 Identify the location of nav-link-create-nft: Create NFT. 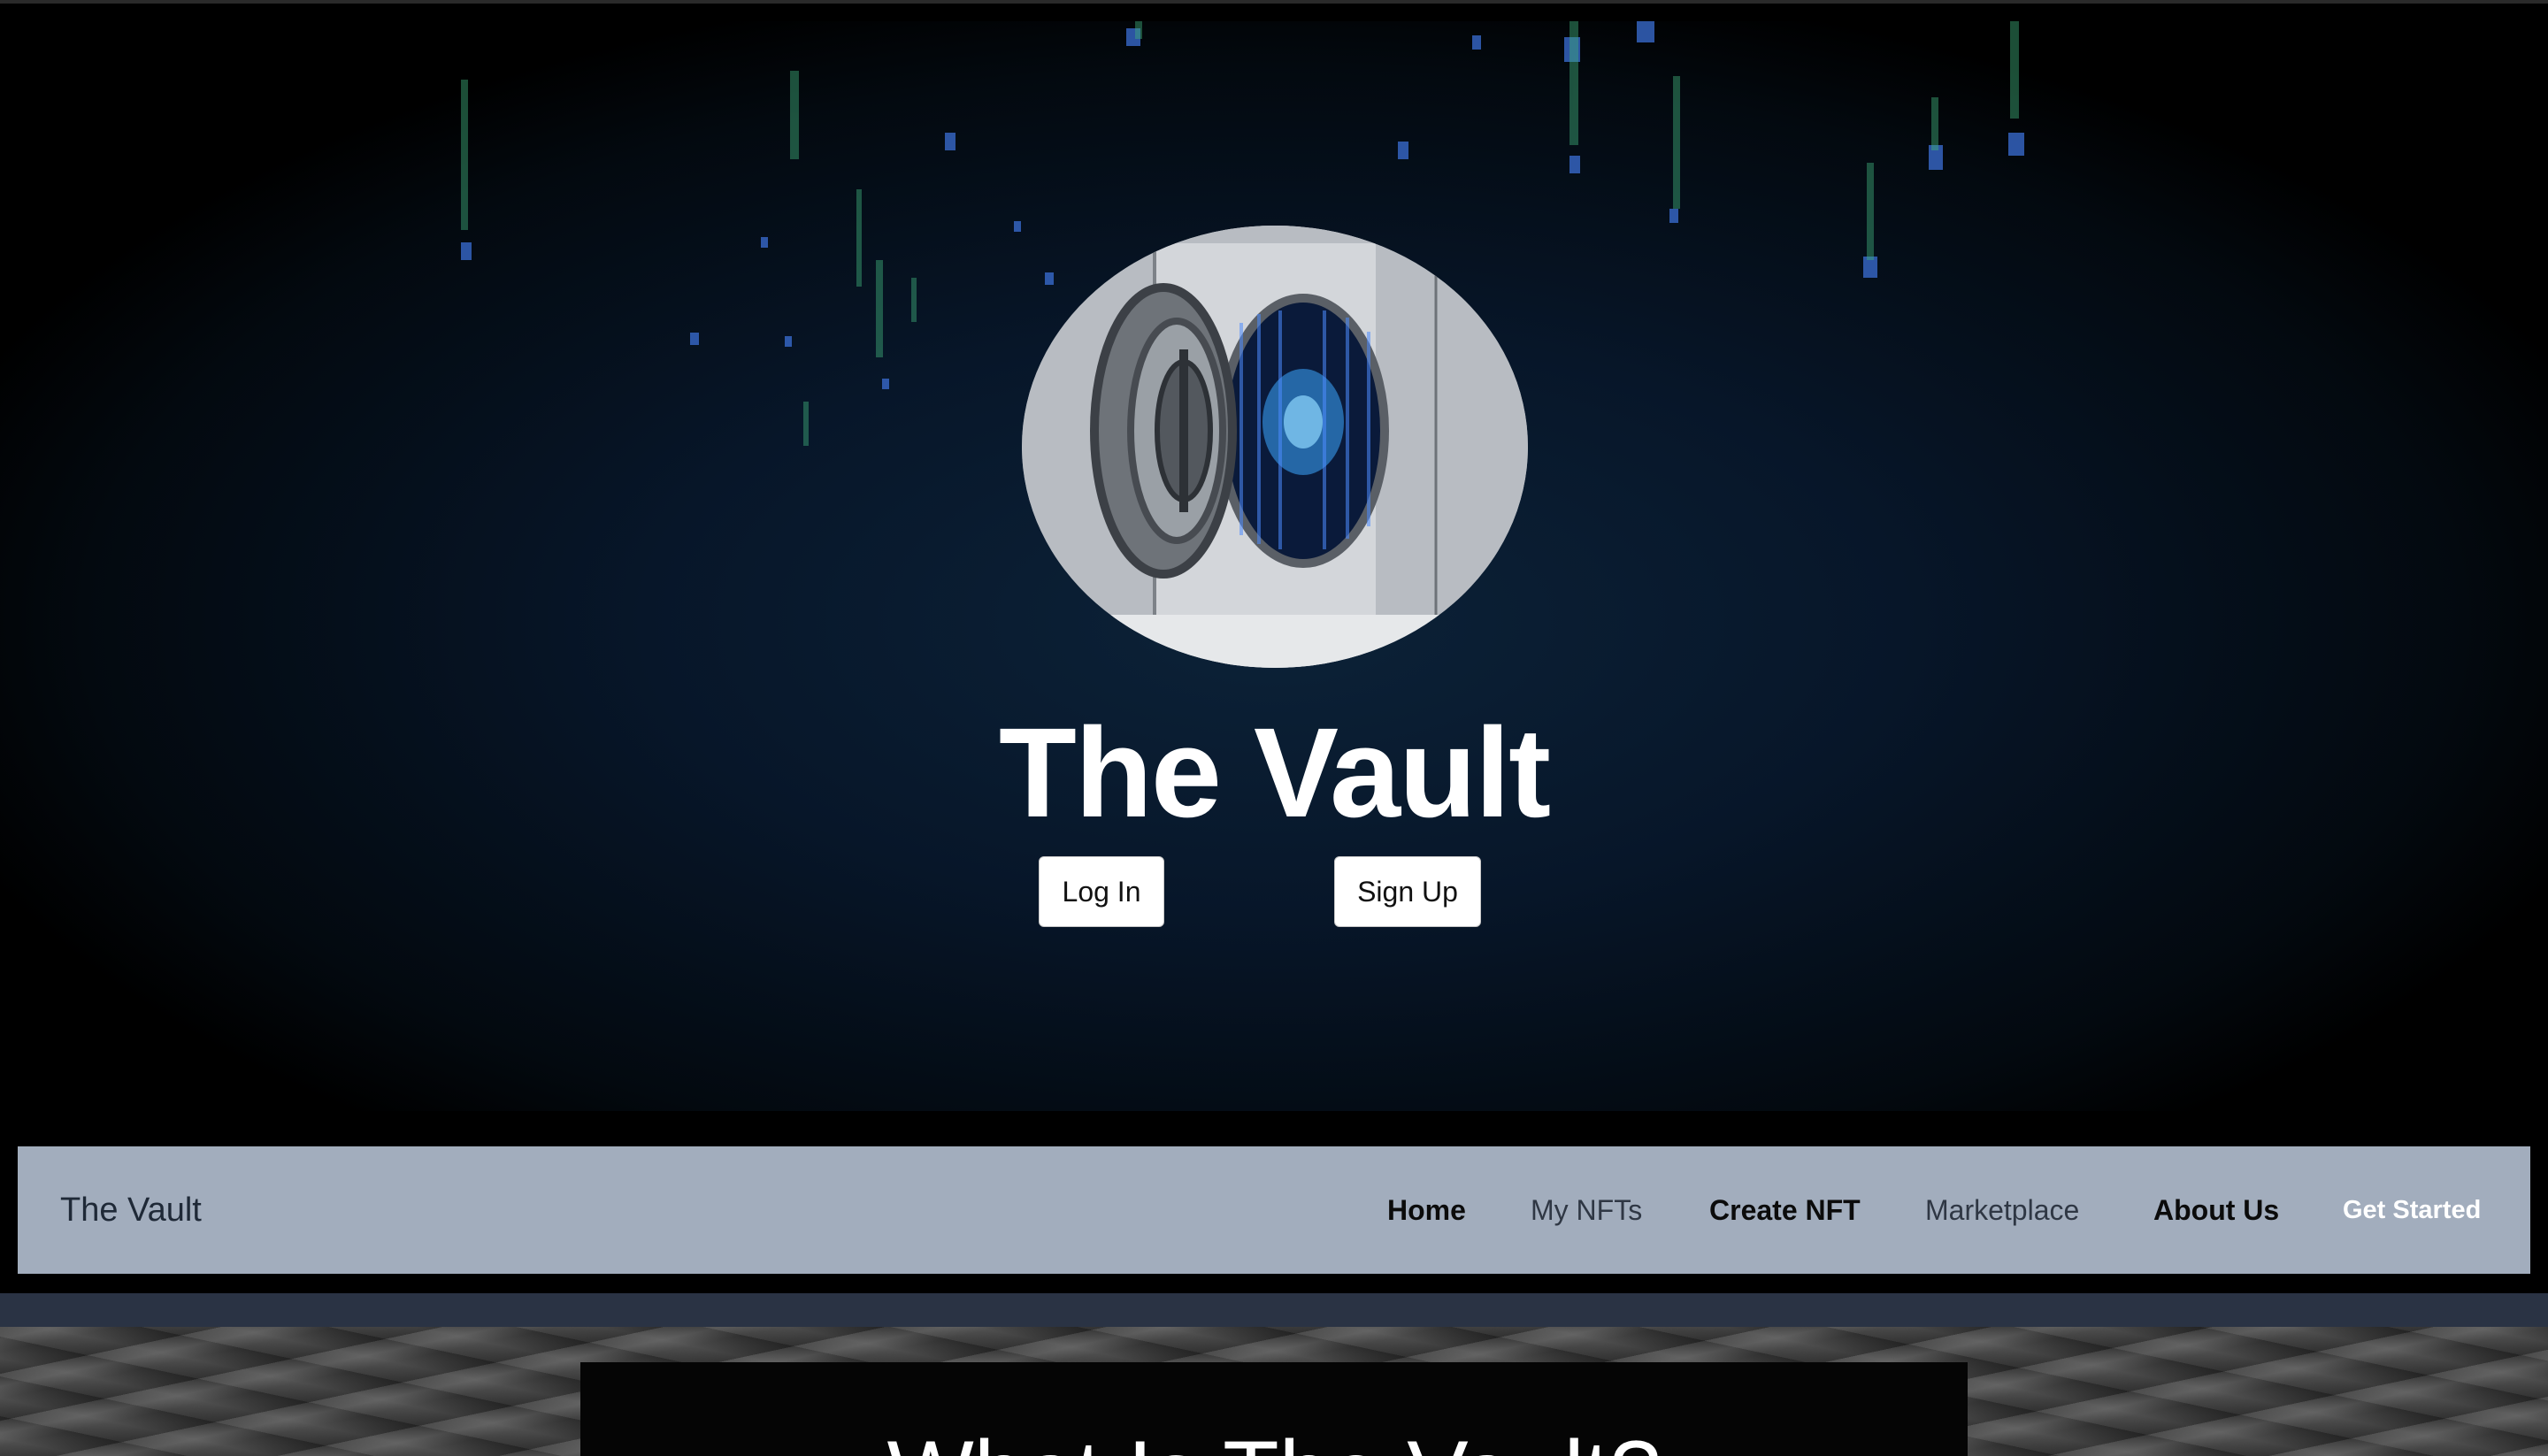
(1785, 1210).